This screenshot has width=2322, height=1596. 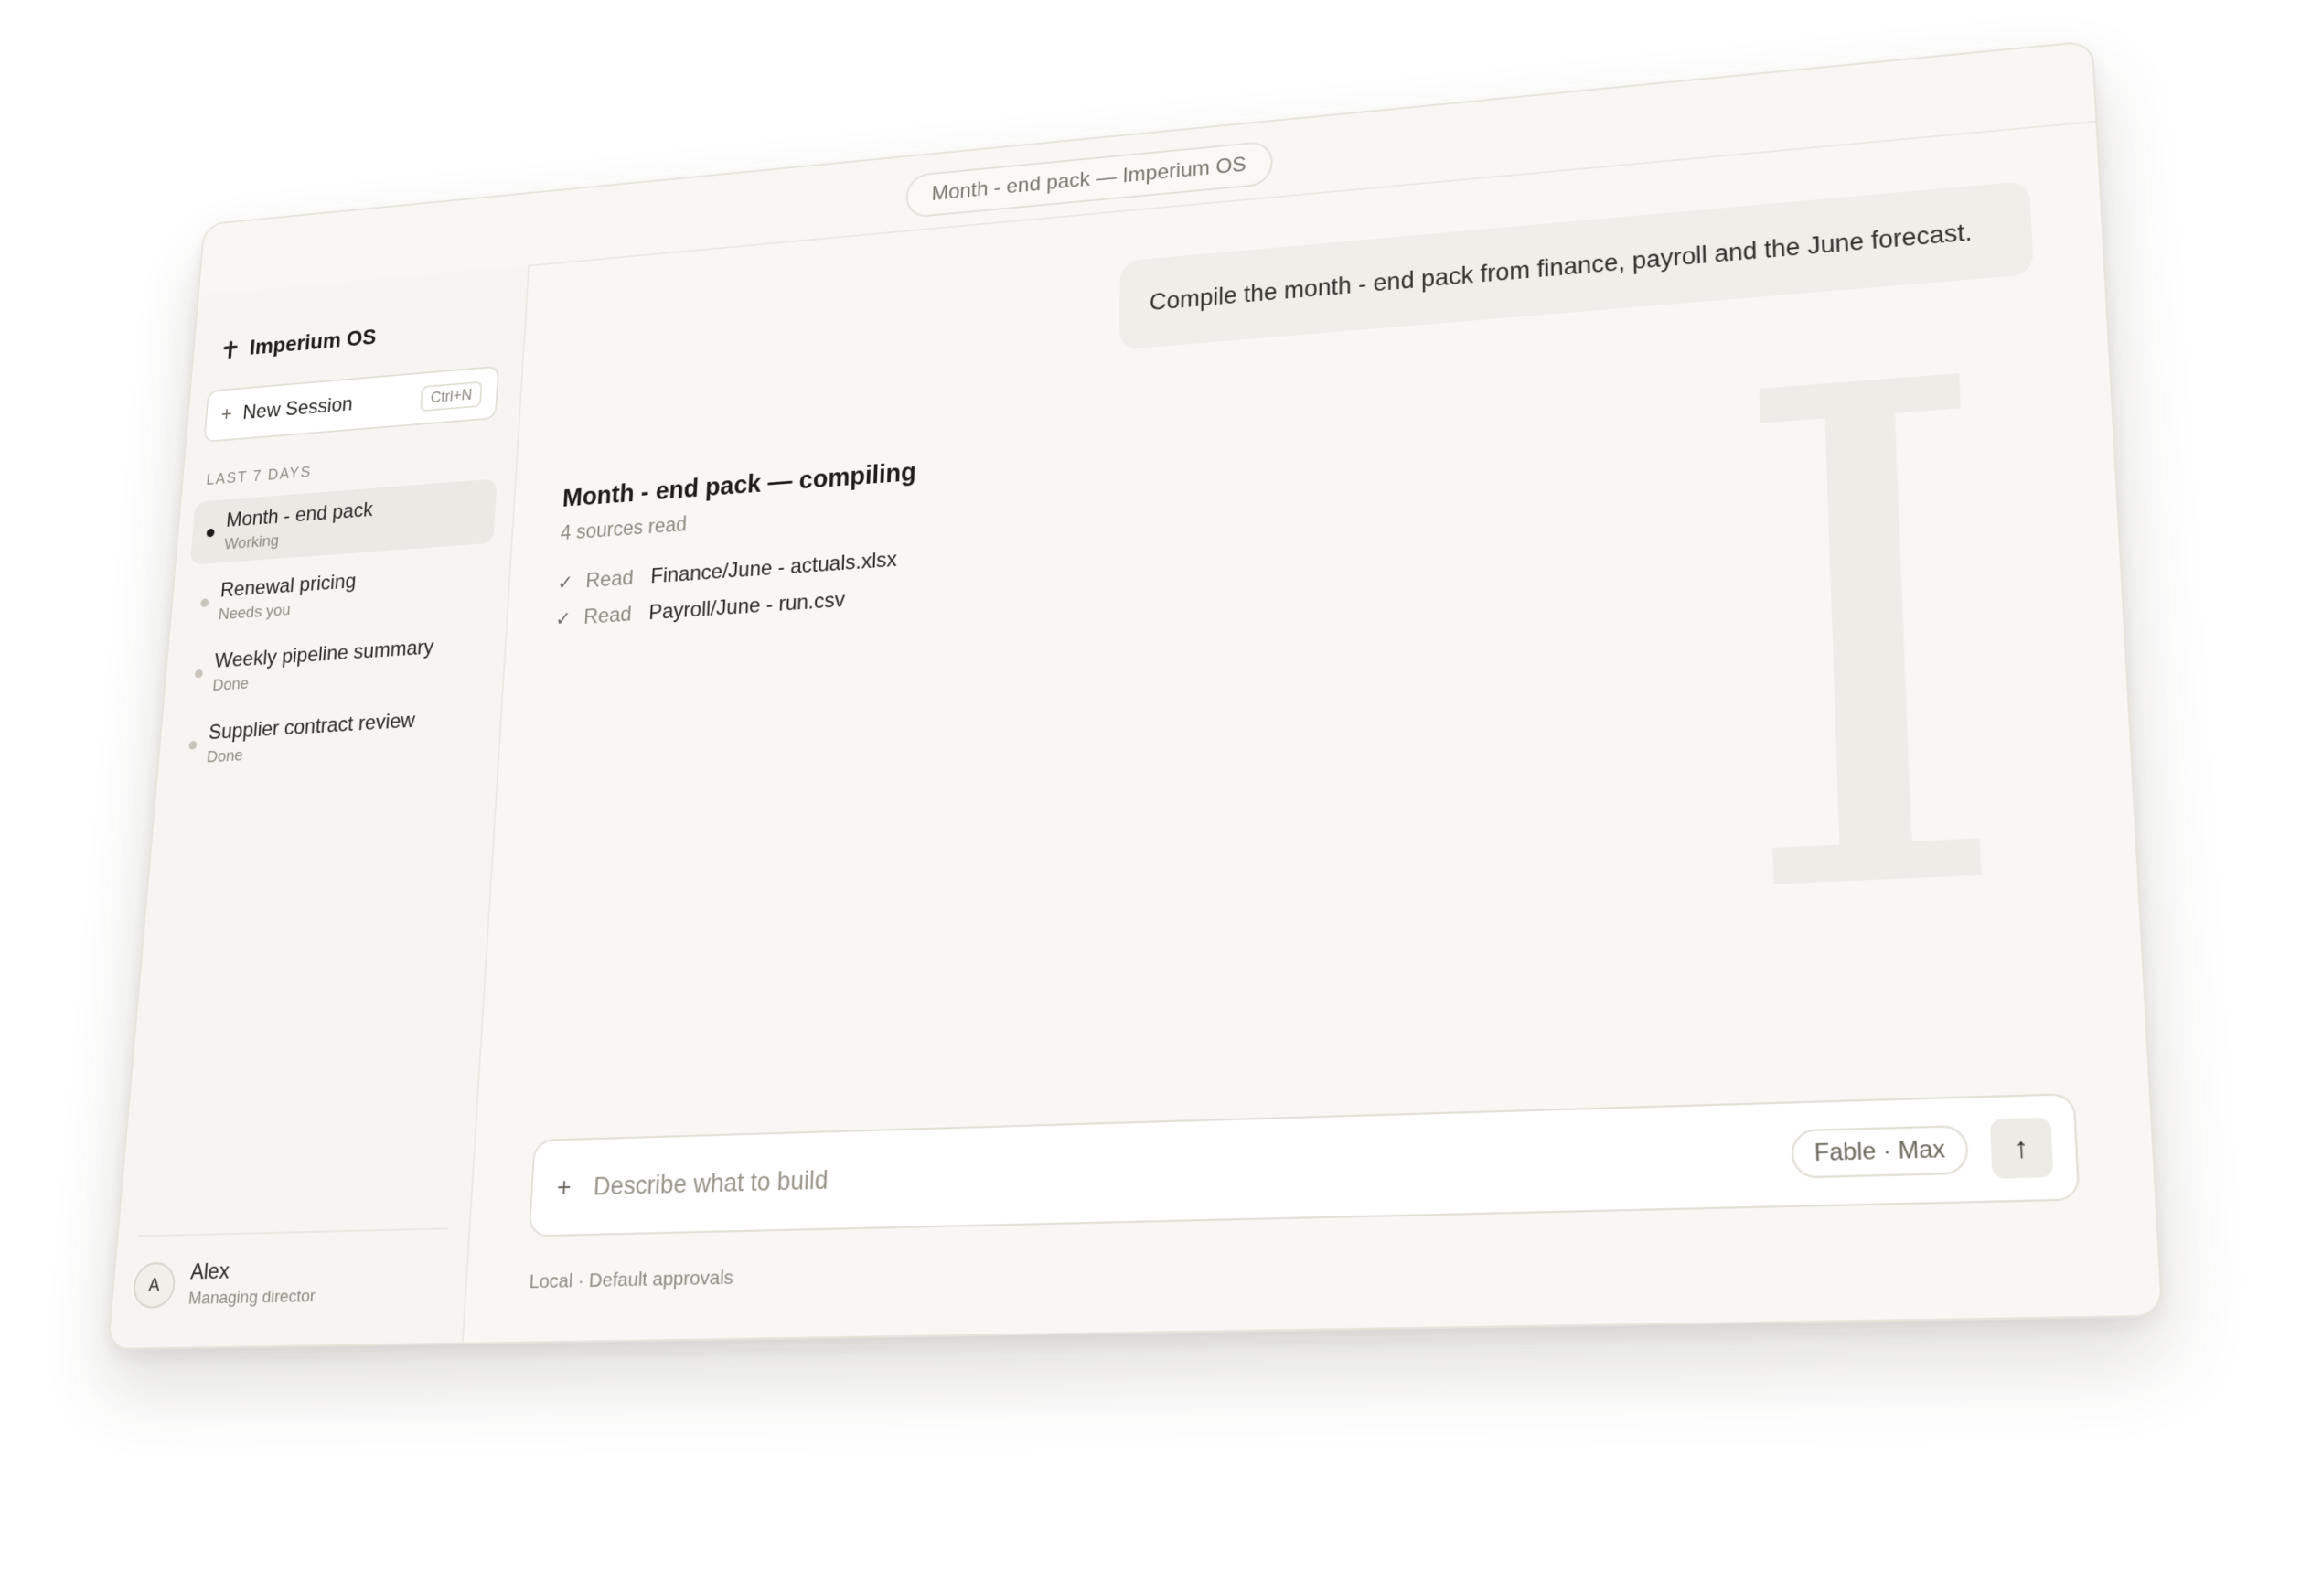 I want to click on section-label: LAST 7 DAYS, so click(x=259, y=476).